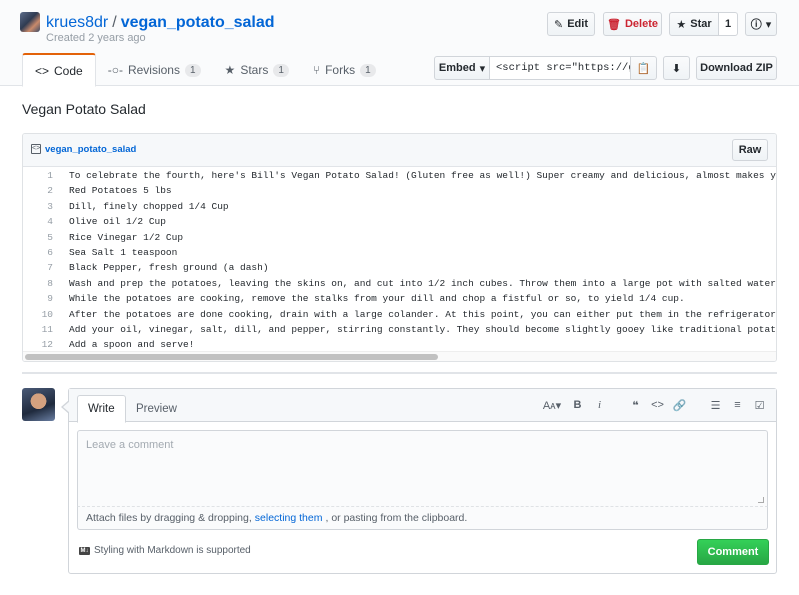  What do you see at coordinates (101, 409) in the screenshot?
I see `tab-write: Write` at bounding box center [101, 409].